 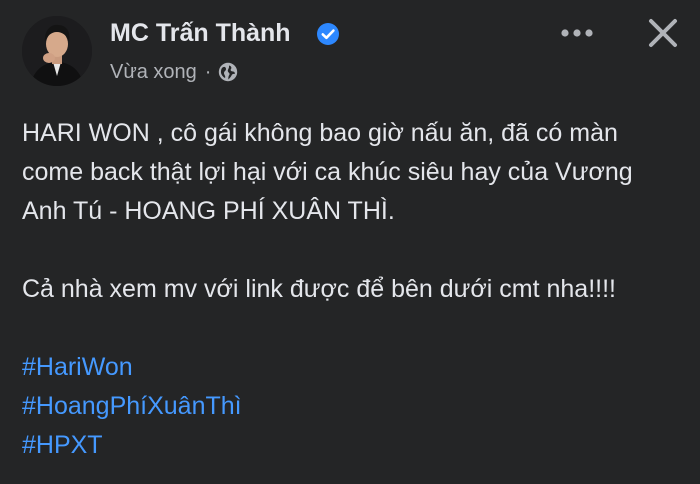 I want to click on hashtag-link: #HPXT, so click(x=352, y=445).